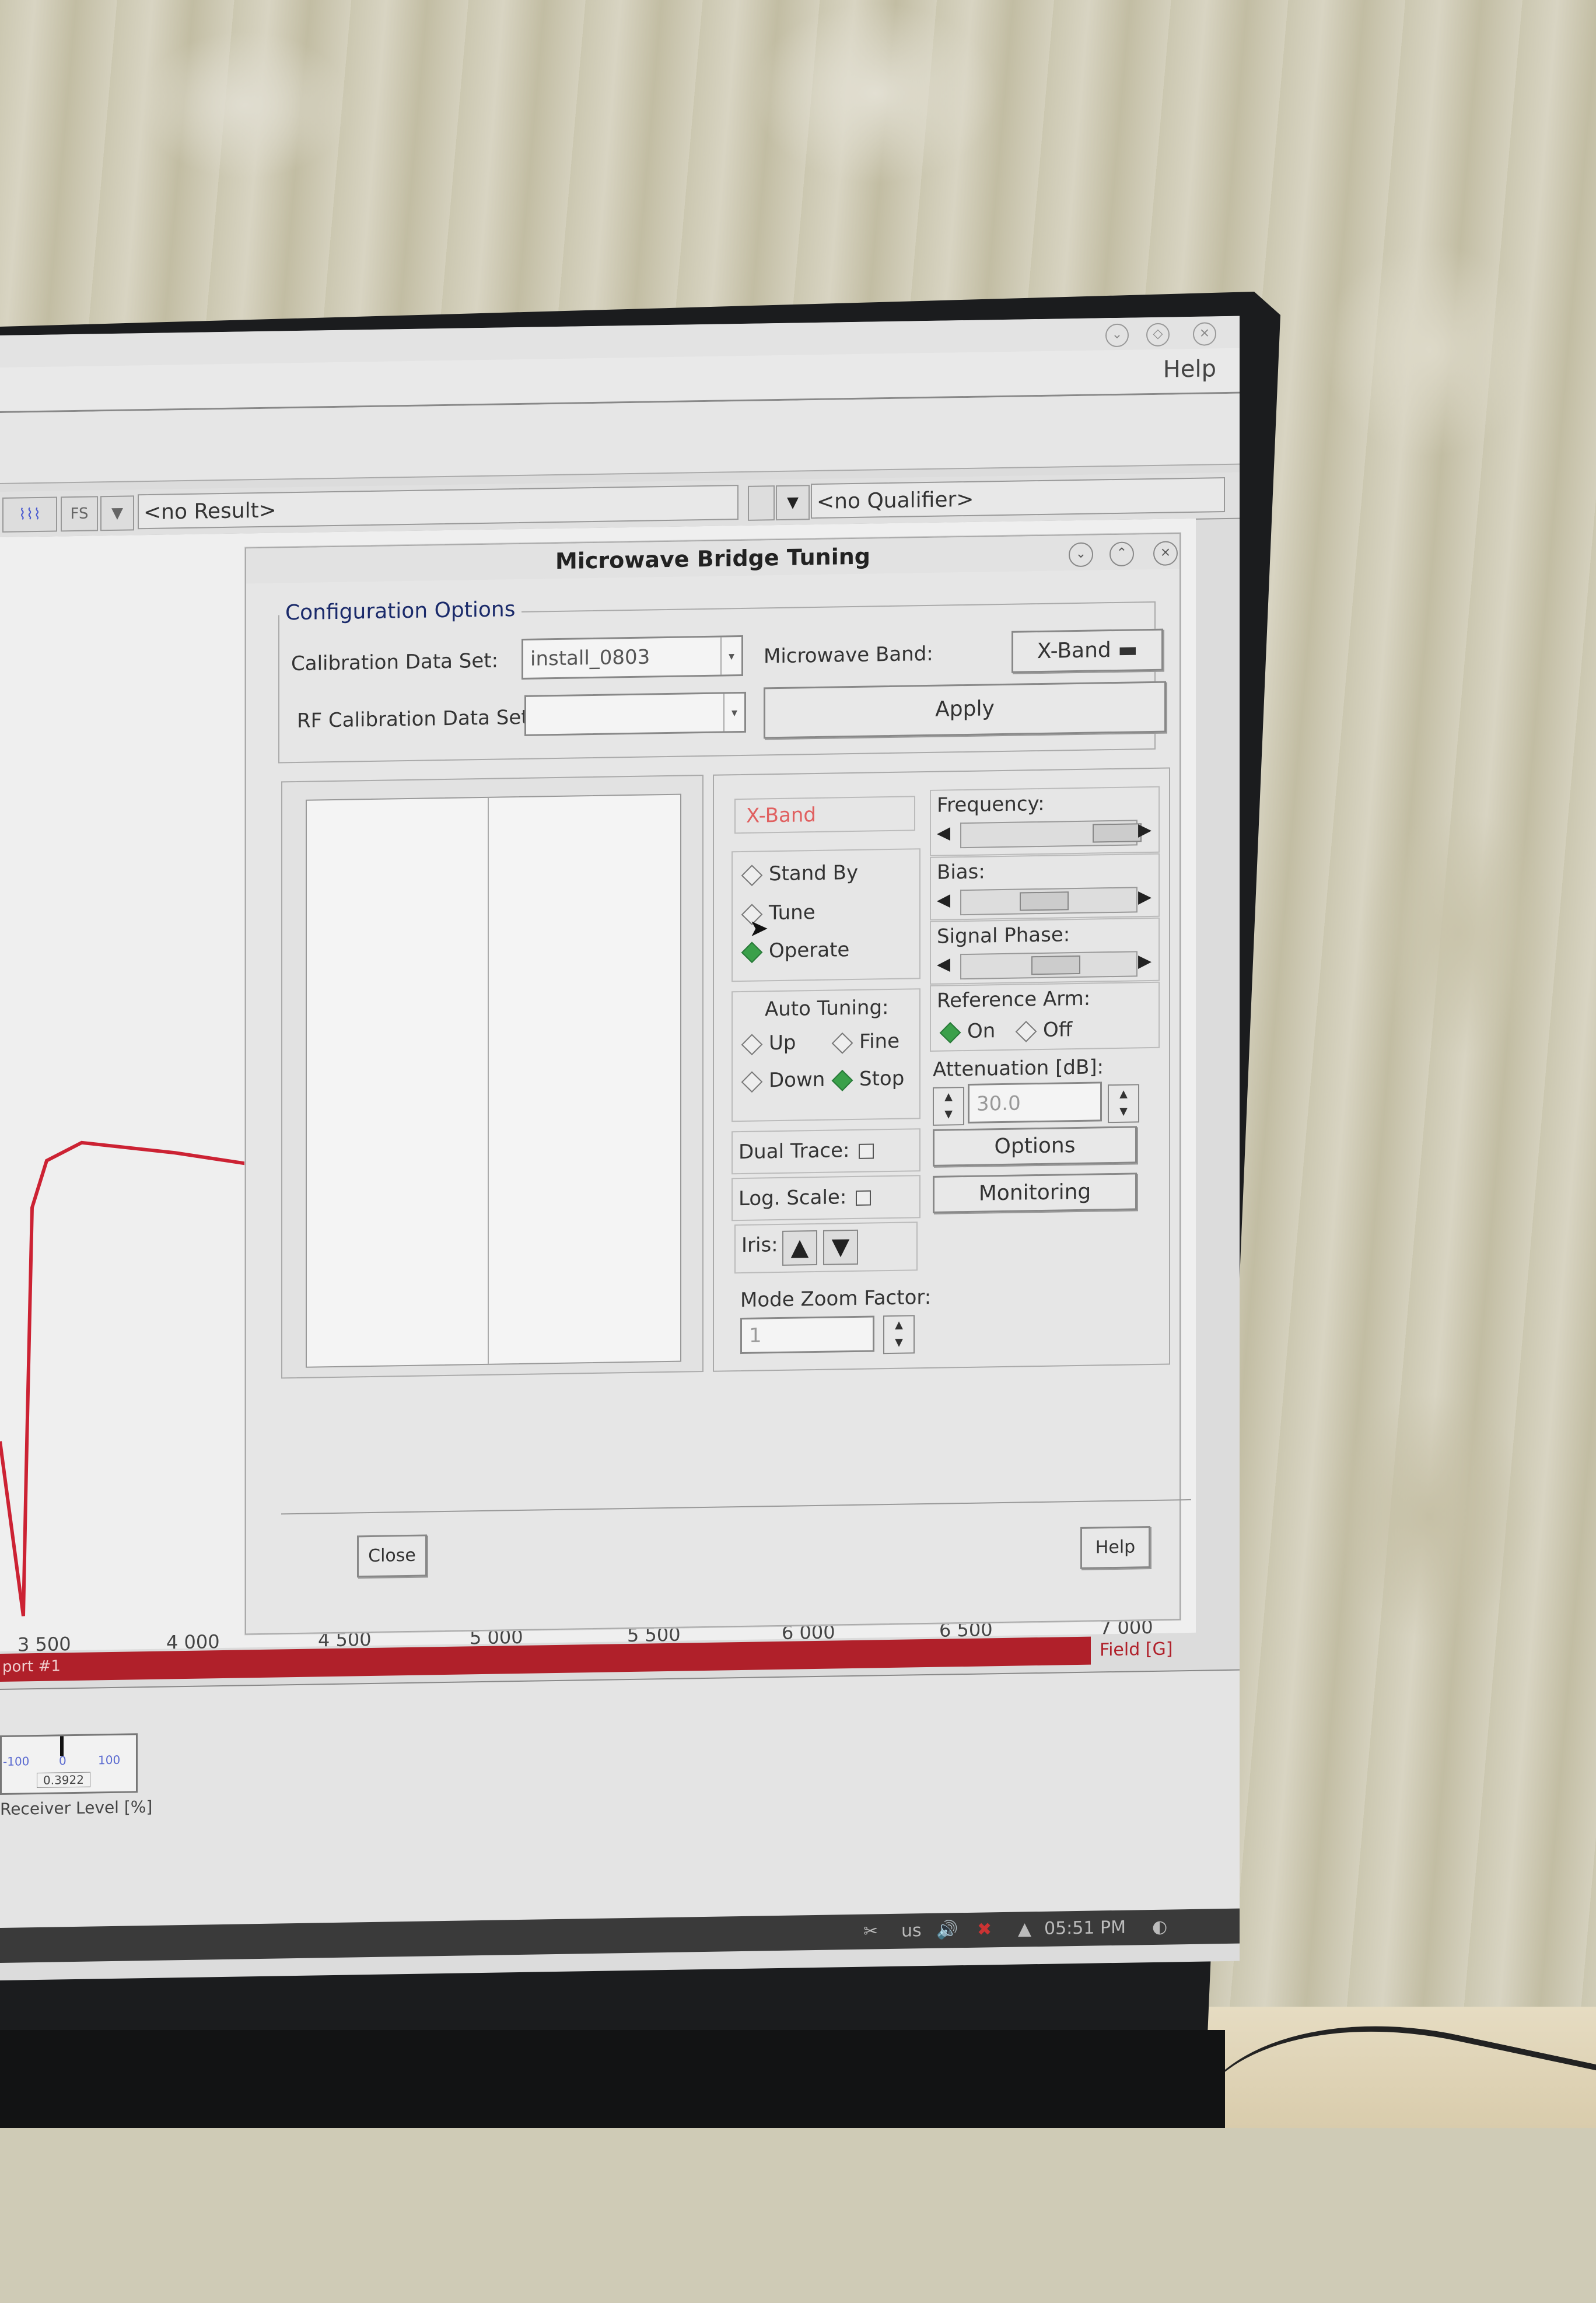 The width and height of the screenshot is (1596, 2303). Describe the element at coordinates (965, 710) in the screenshot. I see `apply-button: Apply` at that location.